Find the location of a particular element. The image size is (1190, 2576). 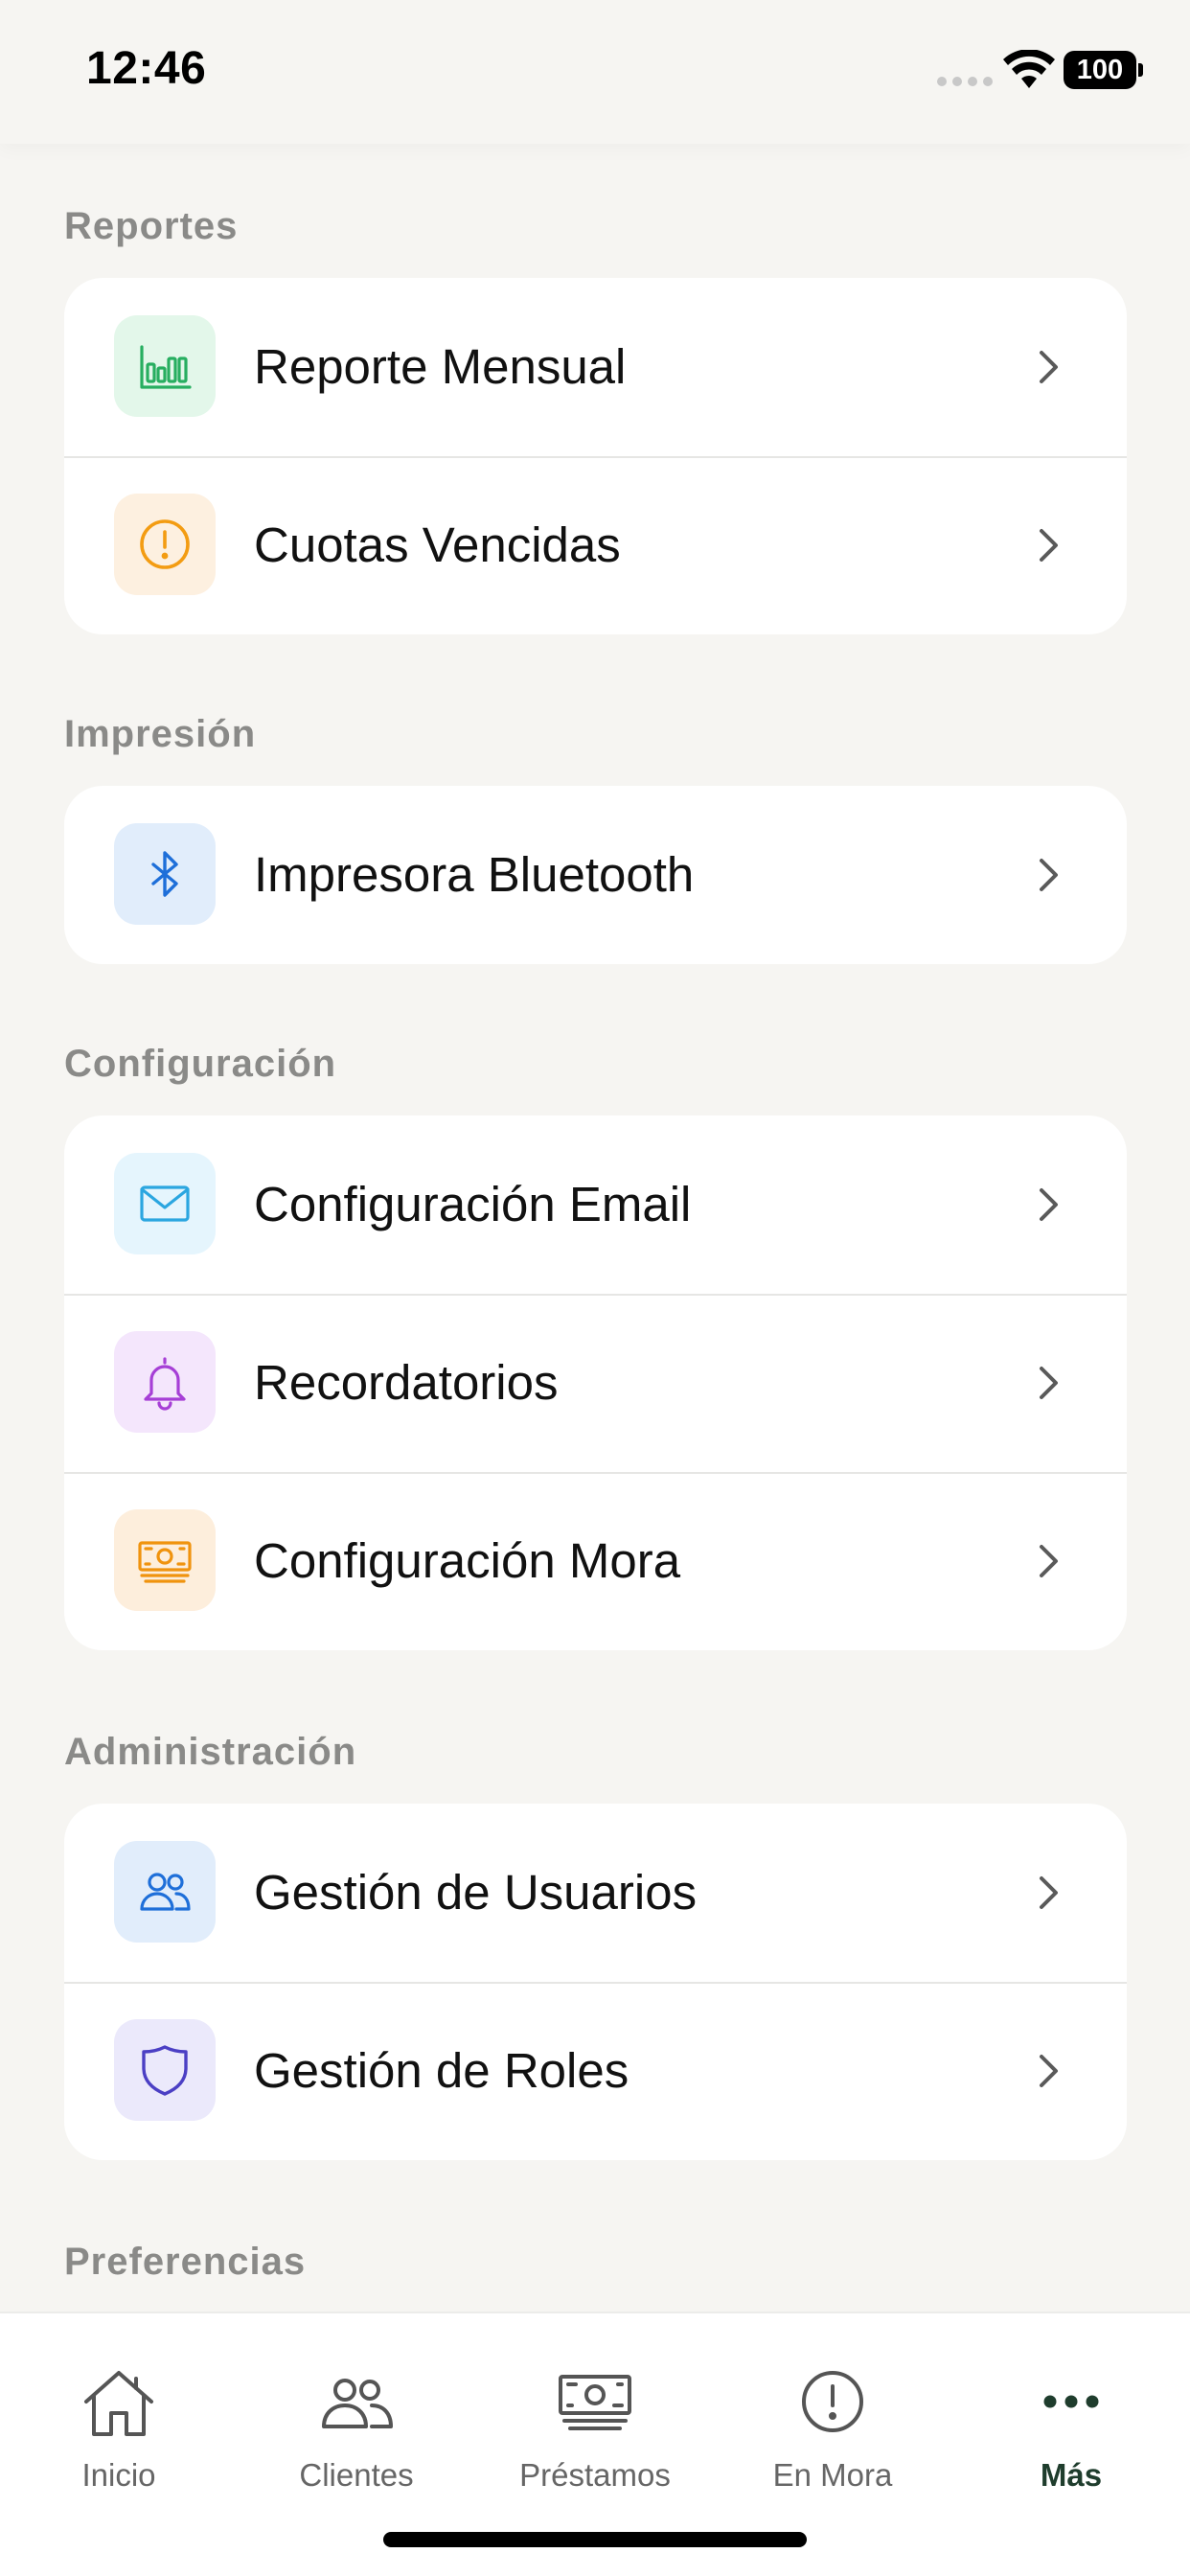

section-title-preferencias: Preferencias is located at coordinates (186, 2262).